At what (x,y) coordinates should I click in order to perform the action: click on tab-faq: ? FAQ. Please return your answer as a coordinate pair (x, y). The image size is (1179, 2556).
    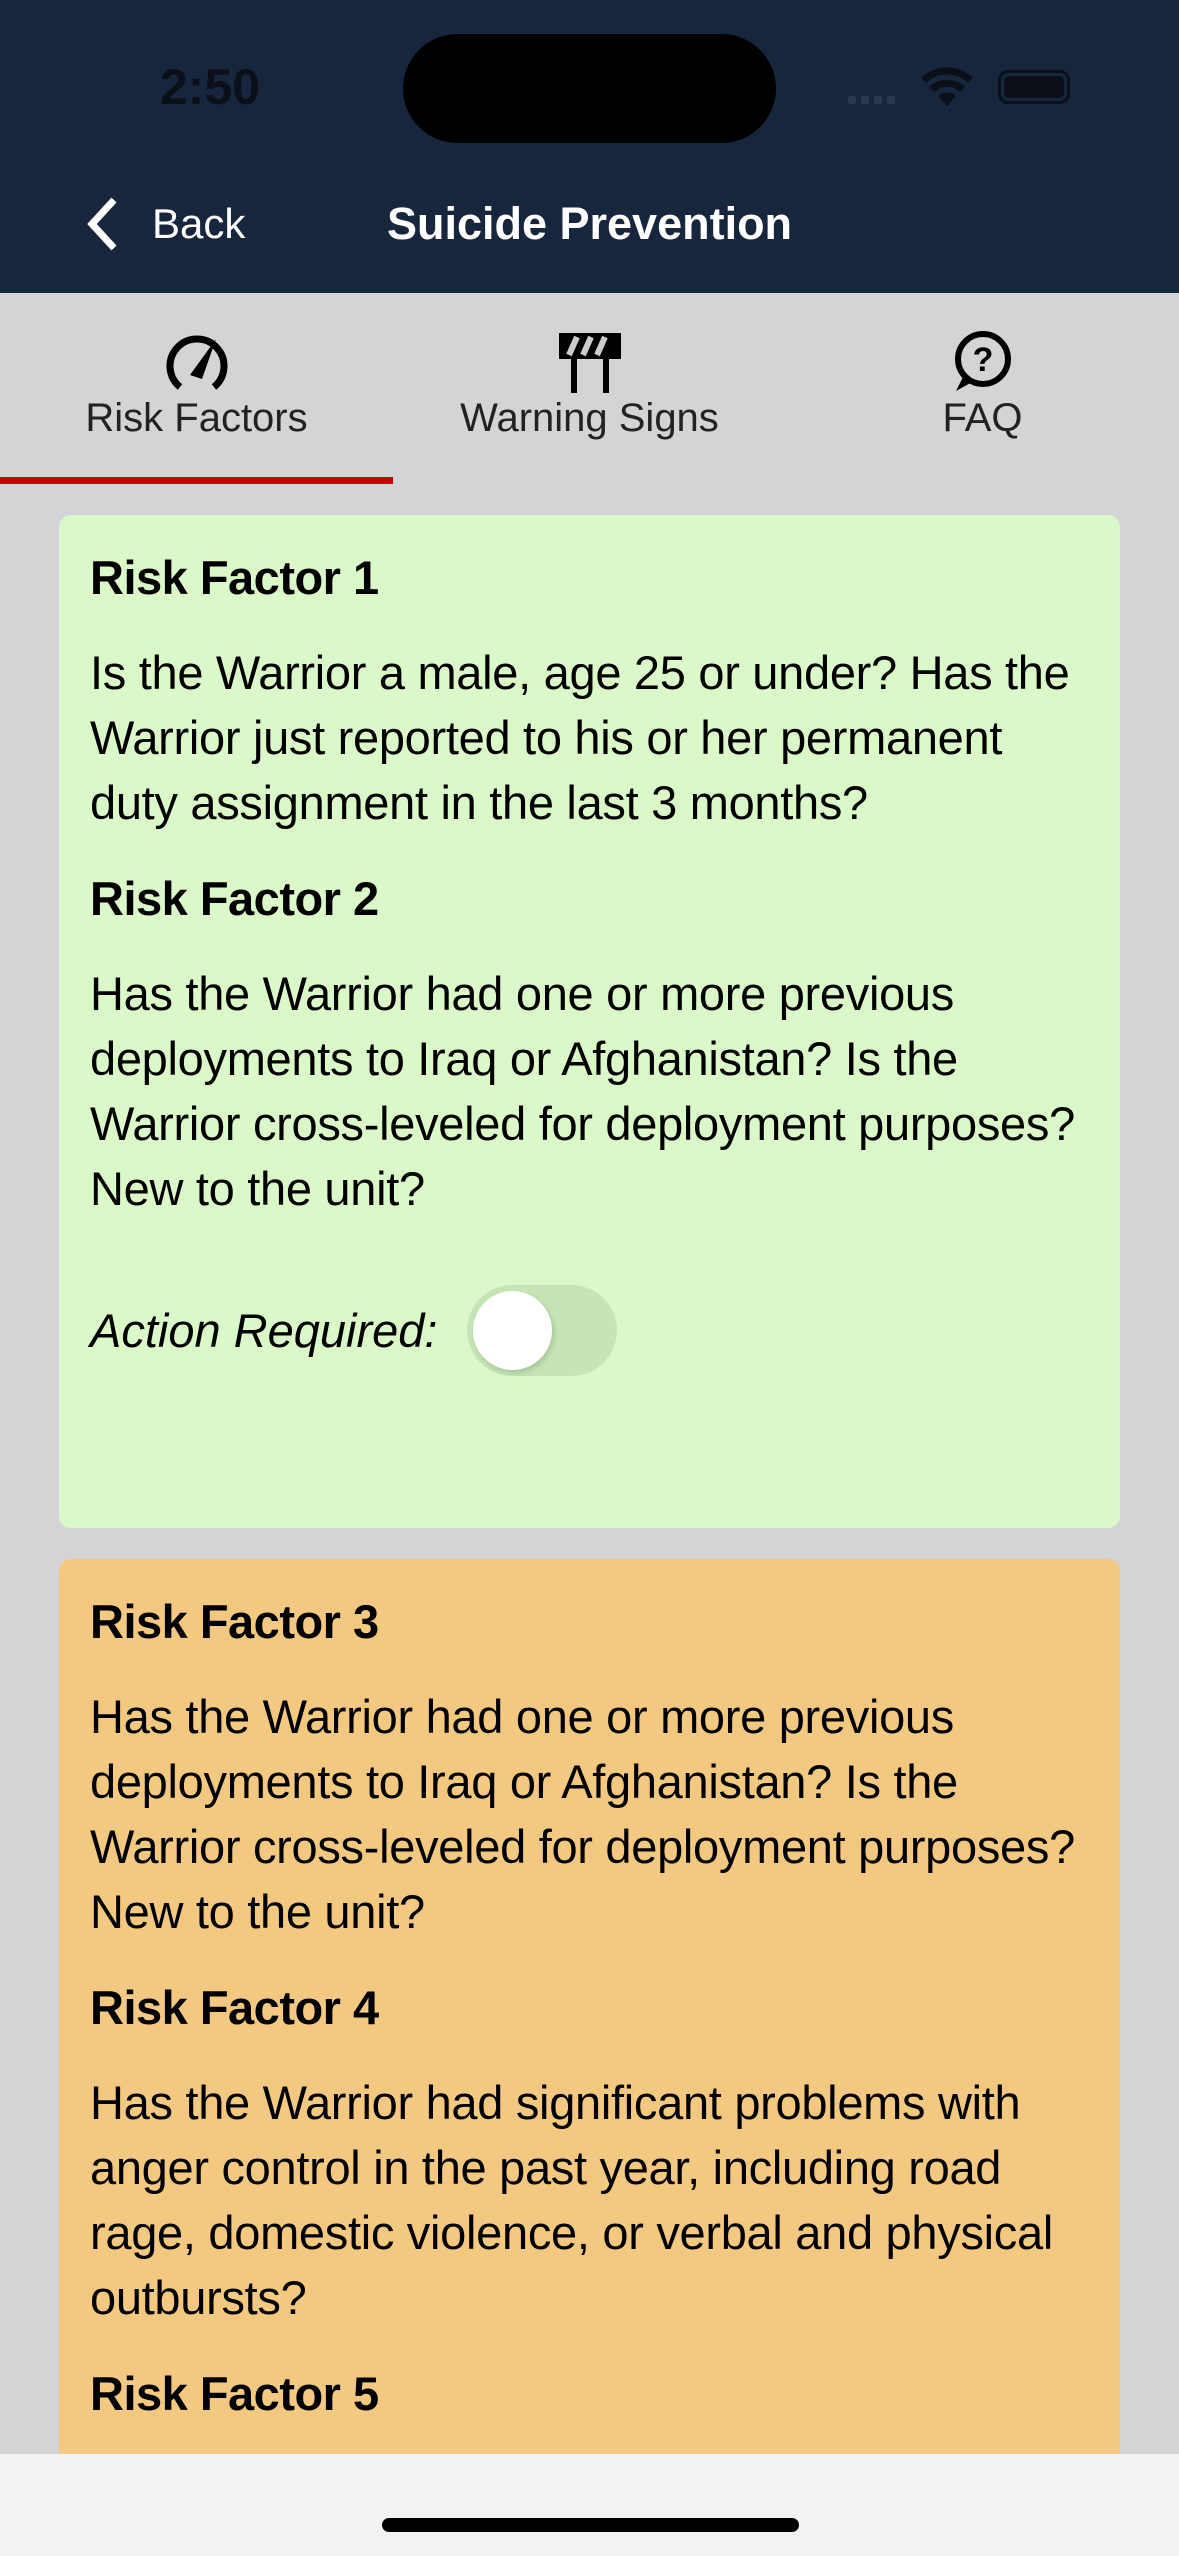
    Looking at the image, I should click on (982, 388).